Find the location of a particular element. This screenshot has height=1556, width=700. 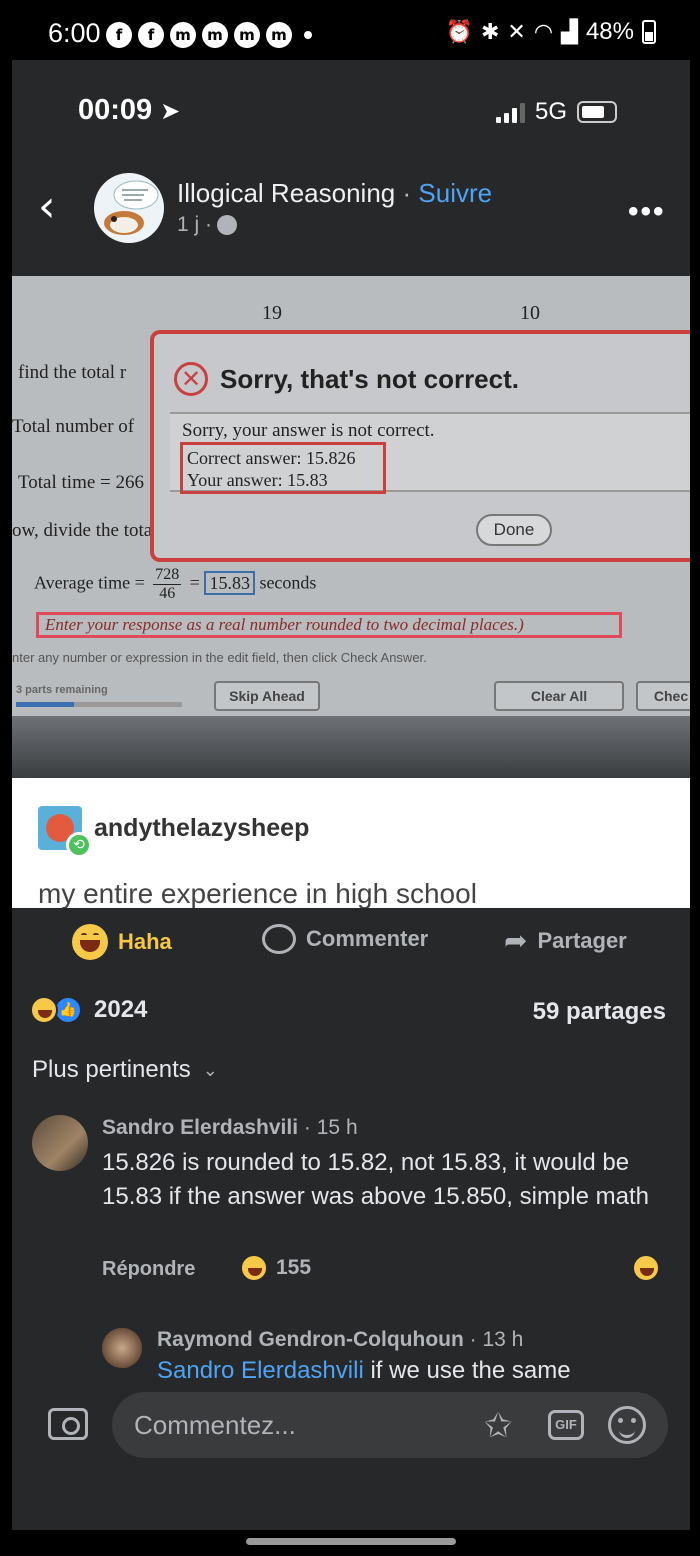

photo-text-line: find the total r is located at coordinates (72, 372).